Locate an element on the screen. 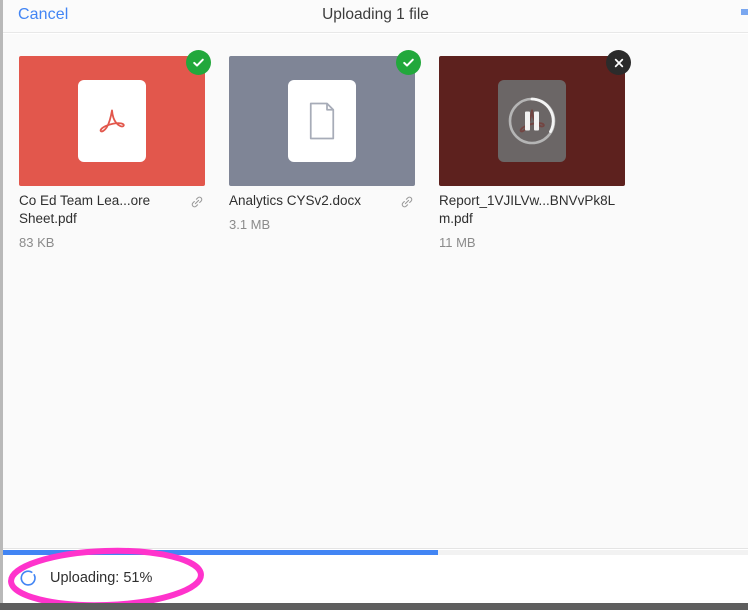 This screenshot has height=610, width=748. dialog-header: Cancel Uploading 1 file is located at coordinates (375, 16).